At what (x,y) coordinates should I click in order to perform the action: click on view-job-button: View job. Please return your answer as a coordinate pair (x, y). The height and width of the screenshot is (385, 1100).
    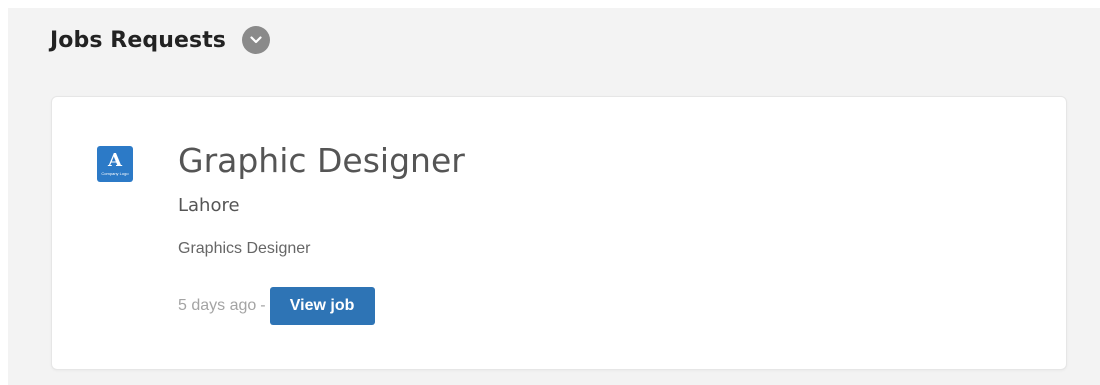
    Looking at the image, I should click on (322, 306).